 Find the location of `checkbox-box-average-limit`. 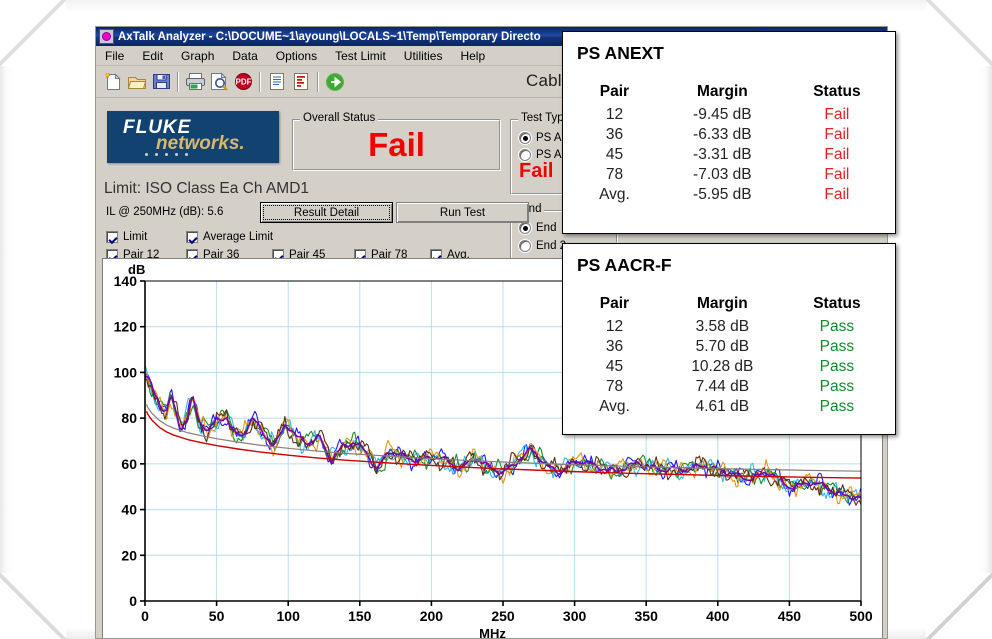

checkbox-box-average-limit is located at coordinates (192, 237).